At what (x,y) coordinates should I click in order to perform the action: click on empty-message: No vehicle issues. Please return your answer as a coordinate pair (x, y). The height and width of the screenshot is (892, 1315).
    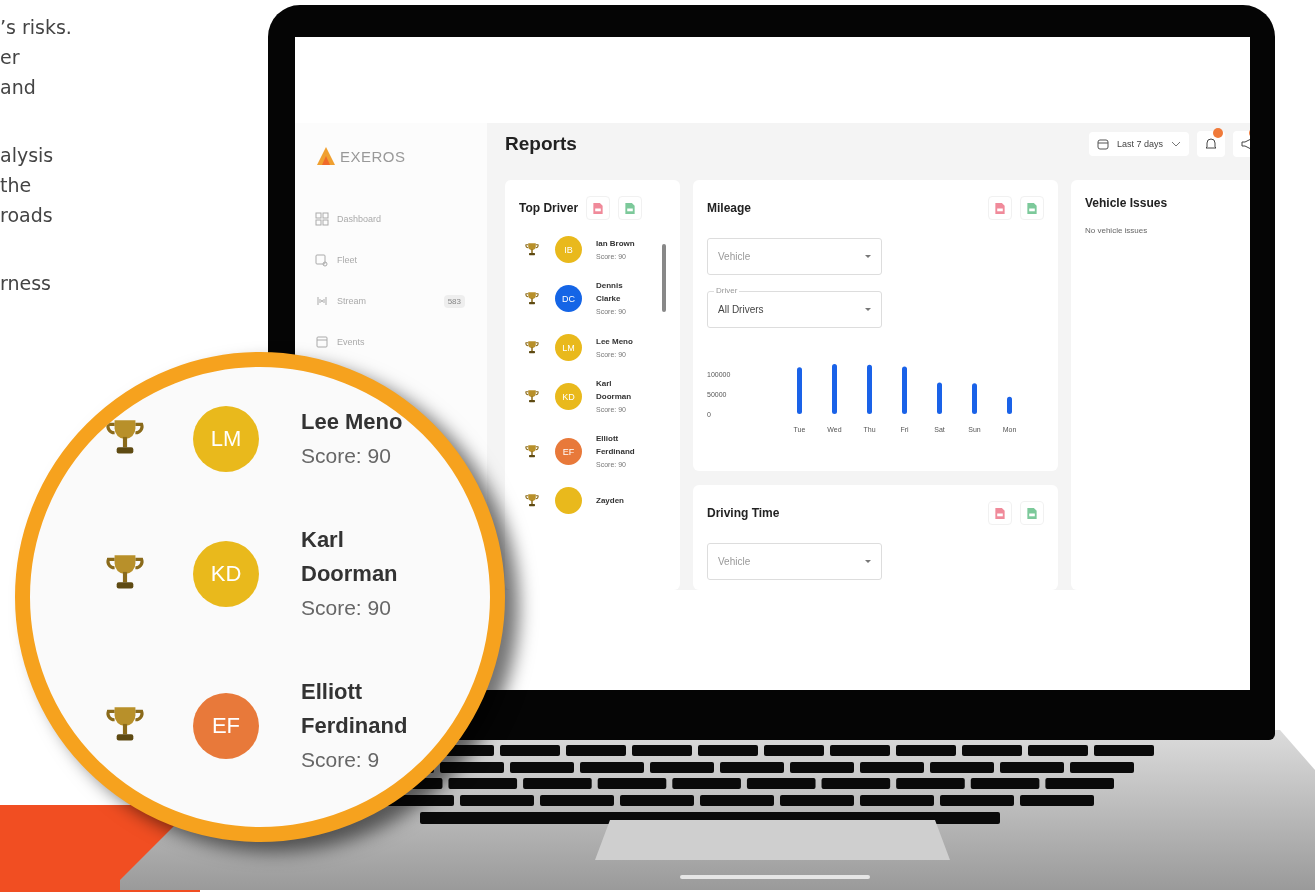
    Looking at the image, I should click on (1117, 230).